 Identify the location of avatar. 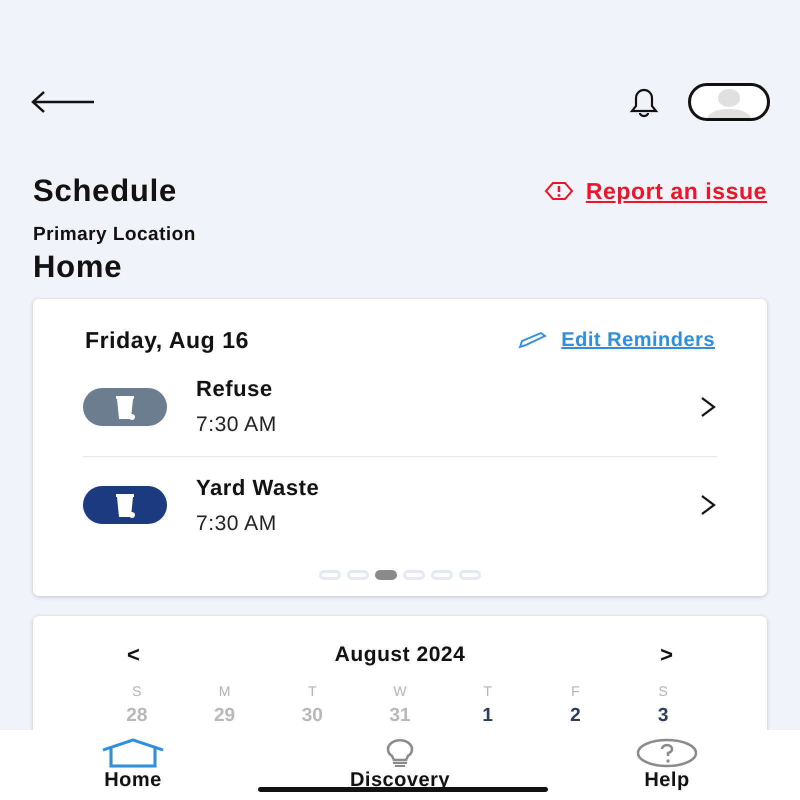
(729, 102).